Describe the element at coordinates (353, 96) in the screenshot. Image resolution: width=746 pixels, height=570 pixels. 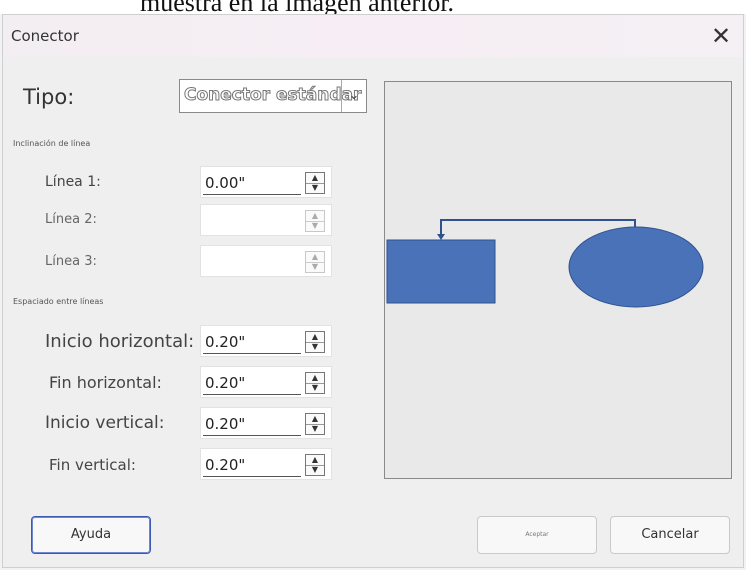
I see `chevron-down-icon: ⌄` at that location.